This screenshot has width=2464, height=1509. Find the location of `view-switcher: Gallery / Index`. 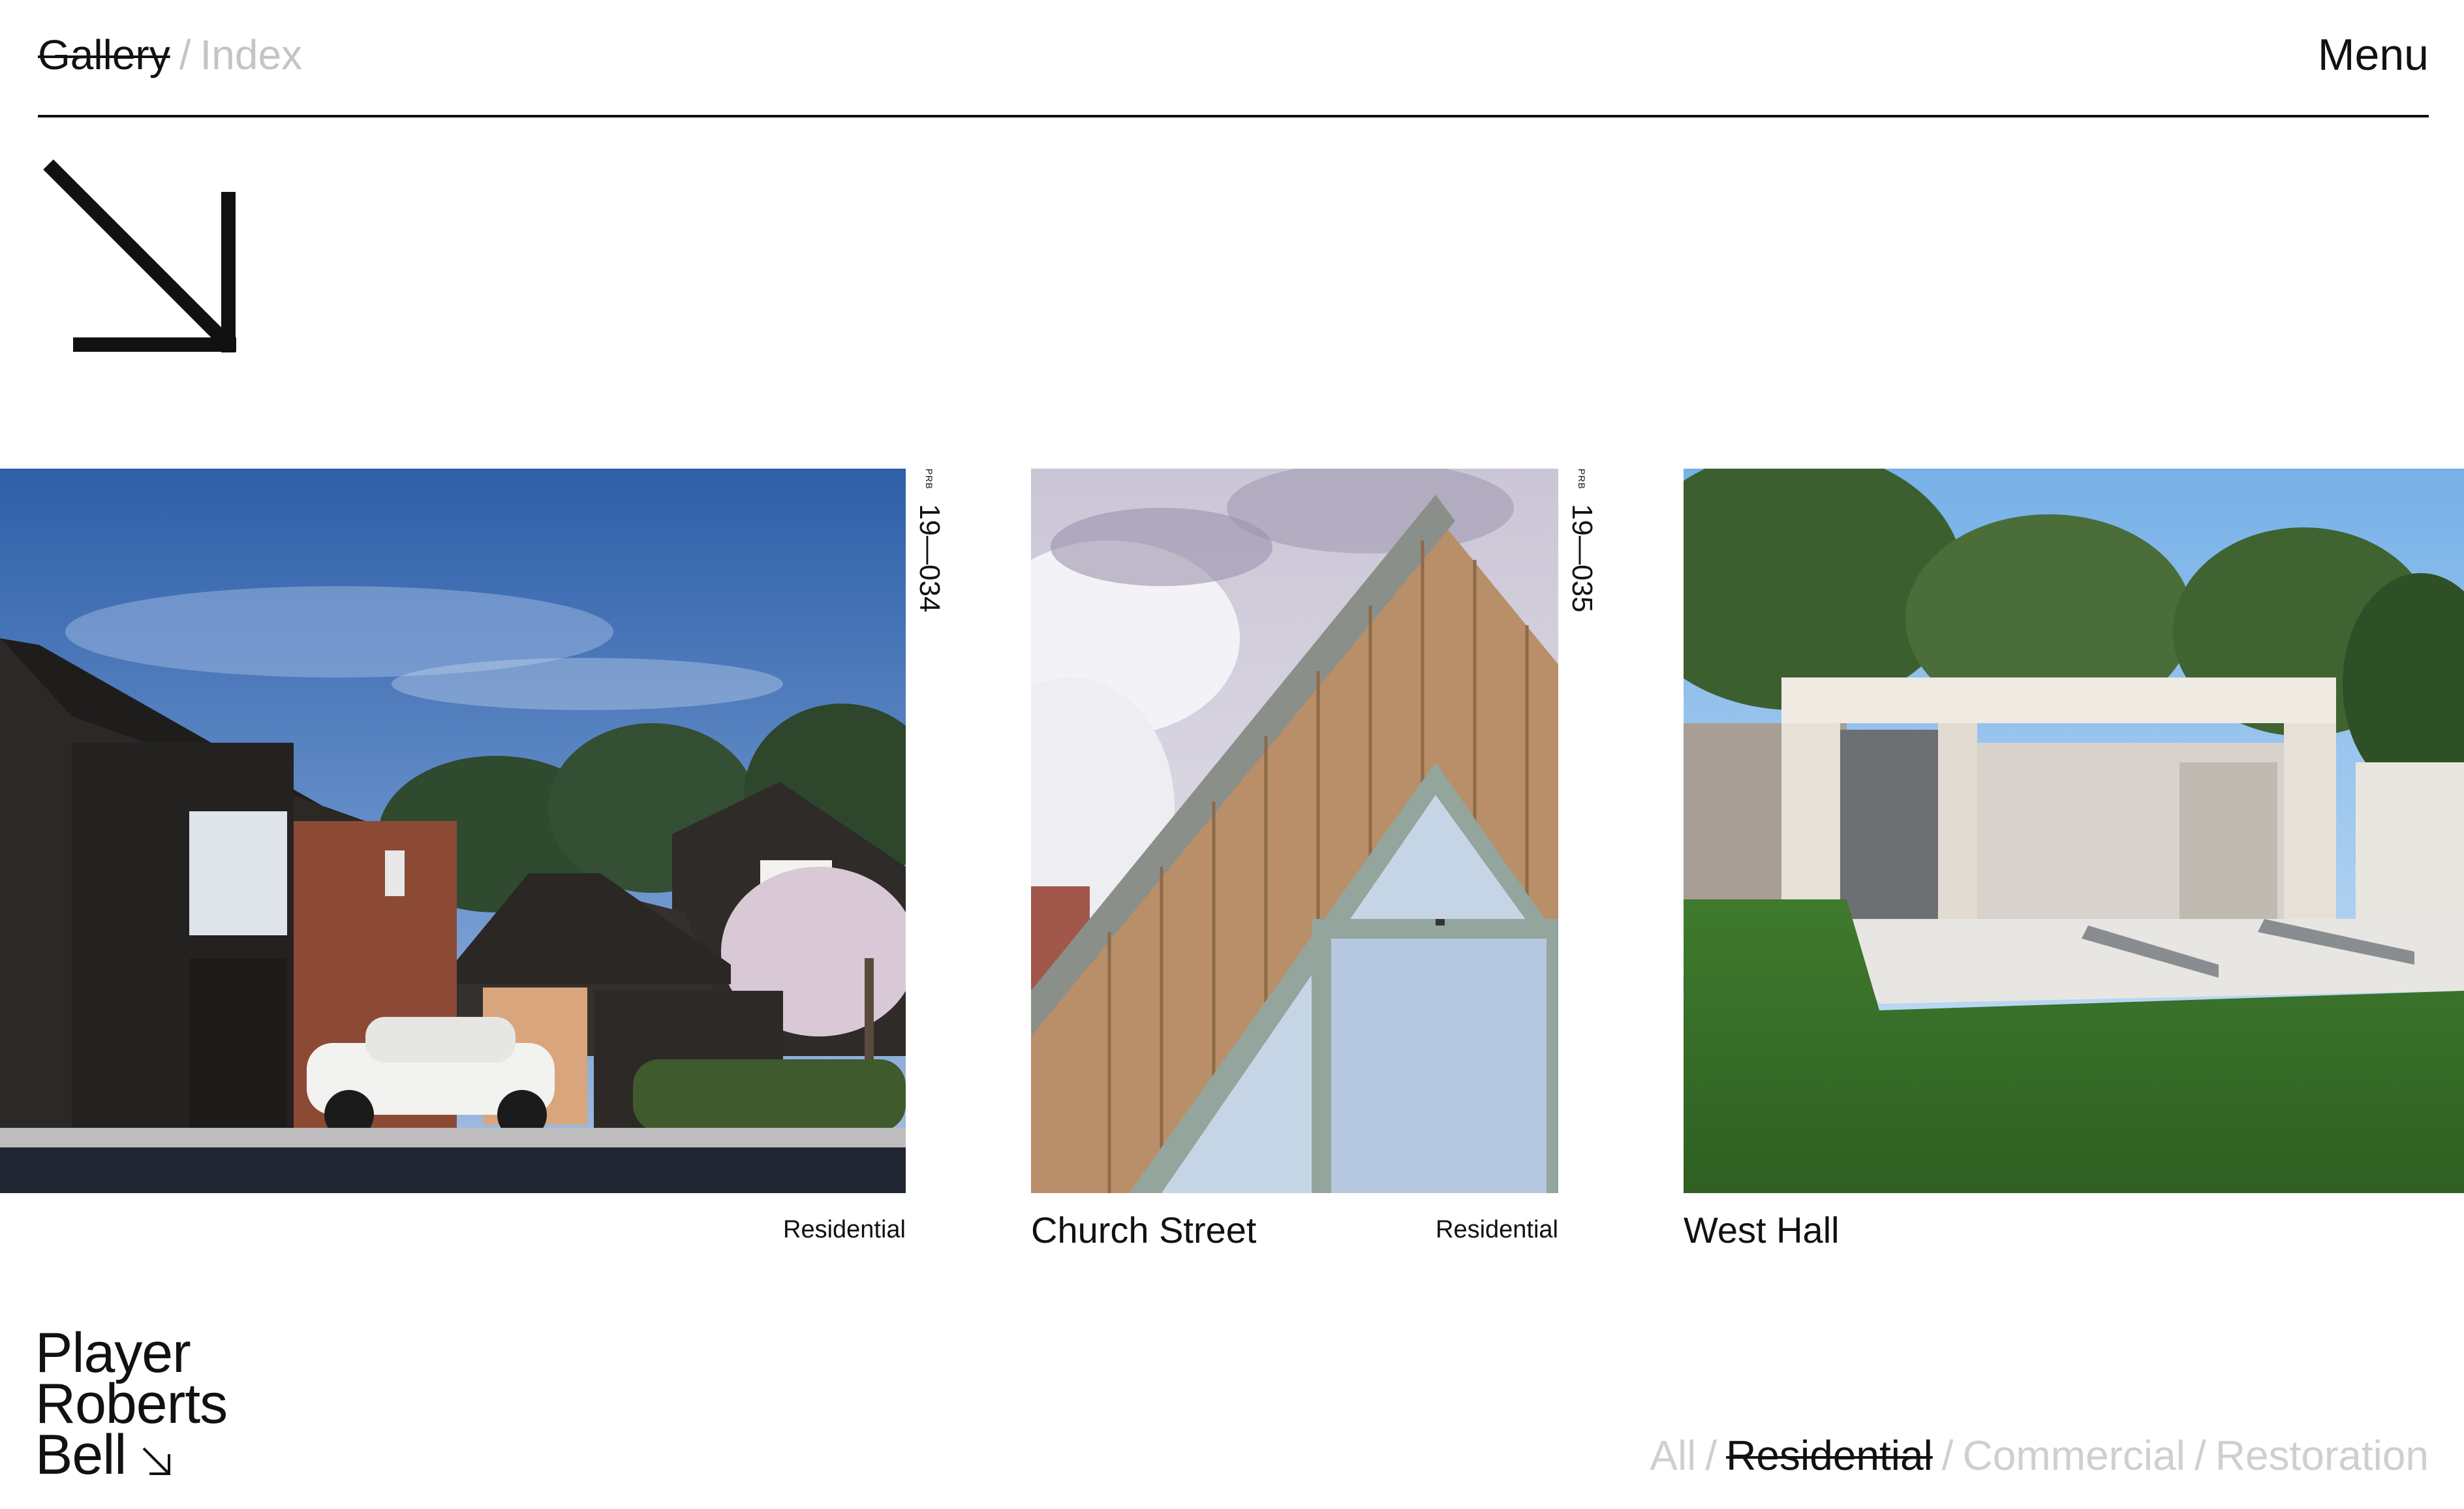

view-switcher: Gallery / Index is located at coordinates (170, 55).